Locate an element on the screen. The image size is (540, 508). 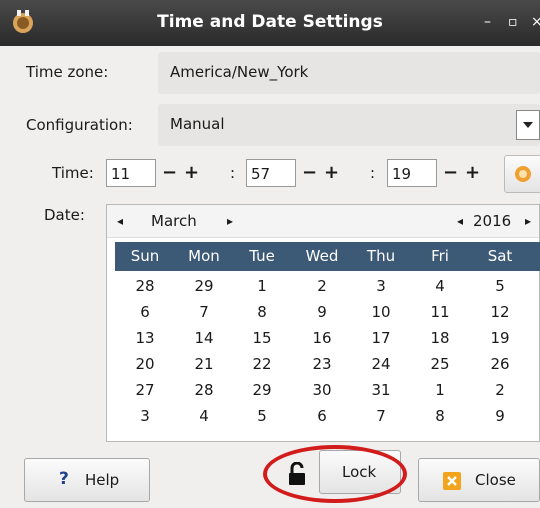
hours-increment-button: + is located at coordinates (191, 173).